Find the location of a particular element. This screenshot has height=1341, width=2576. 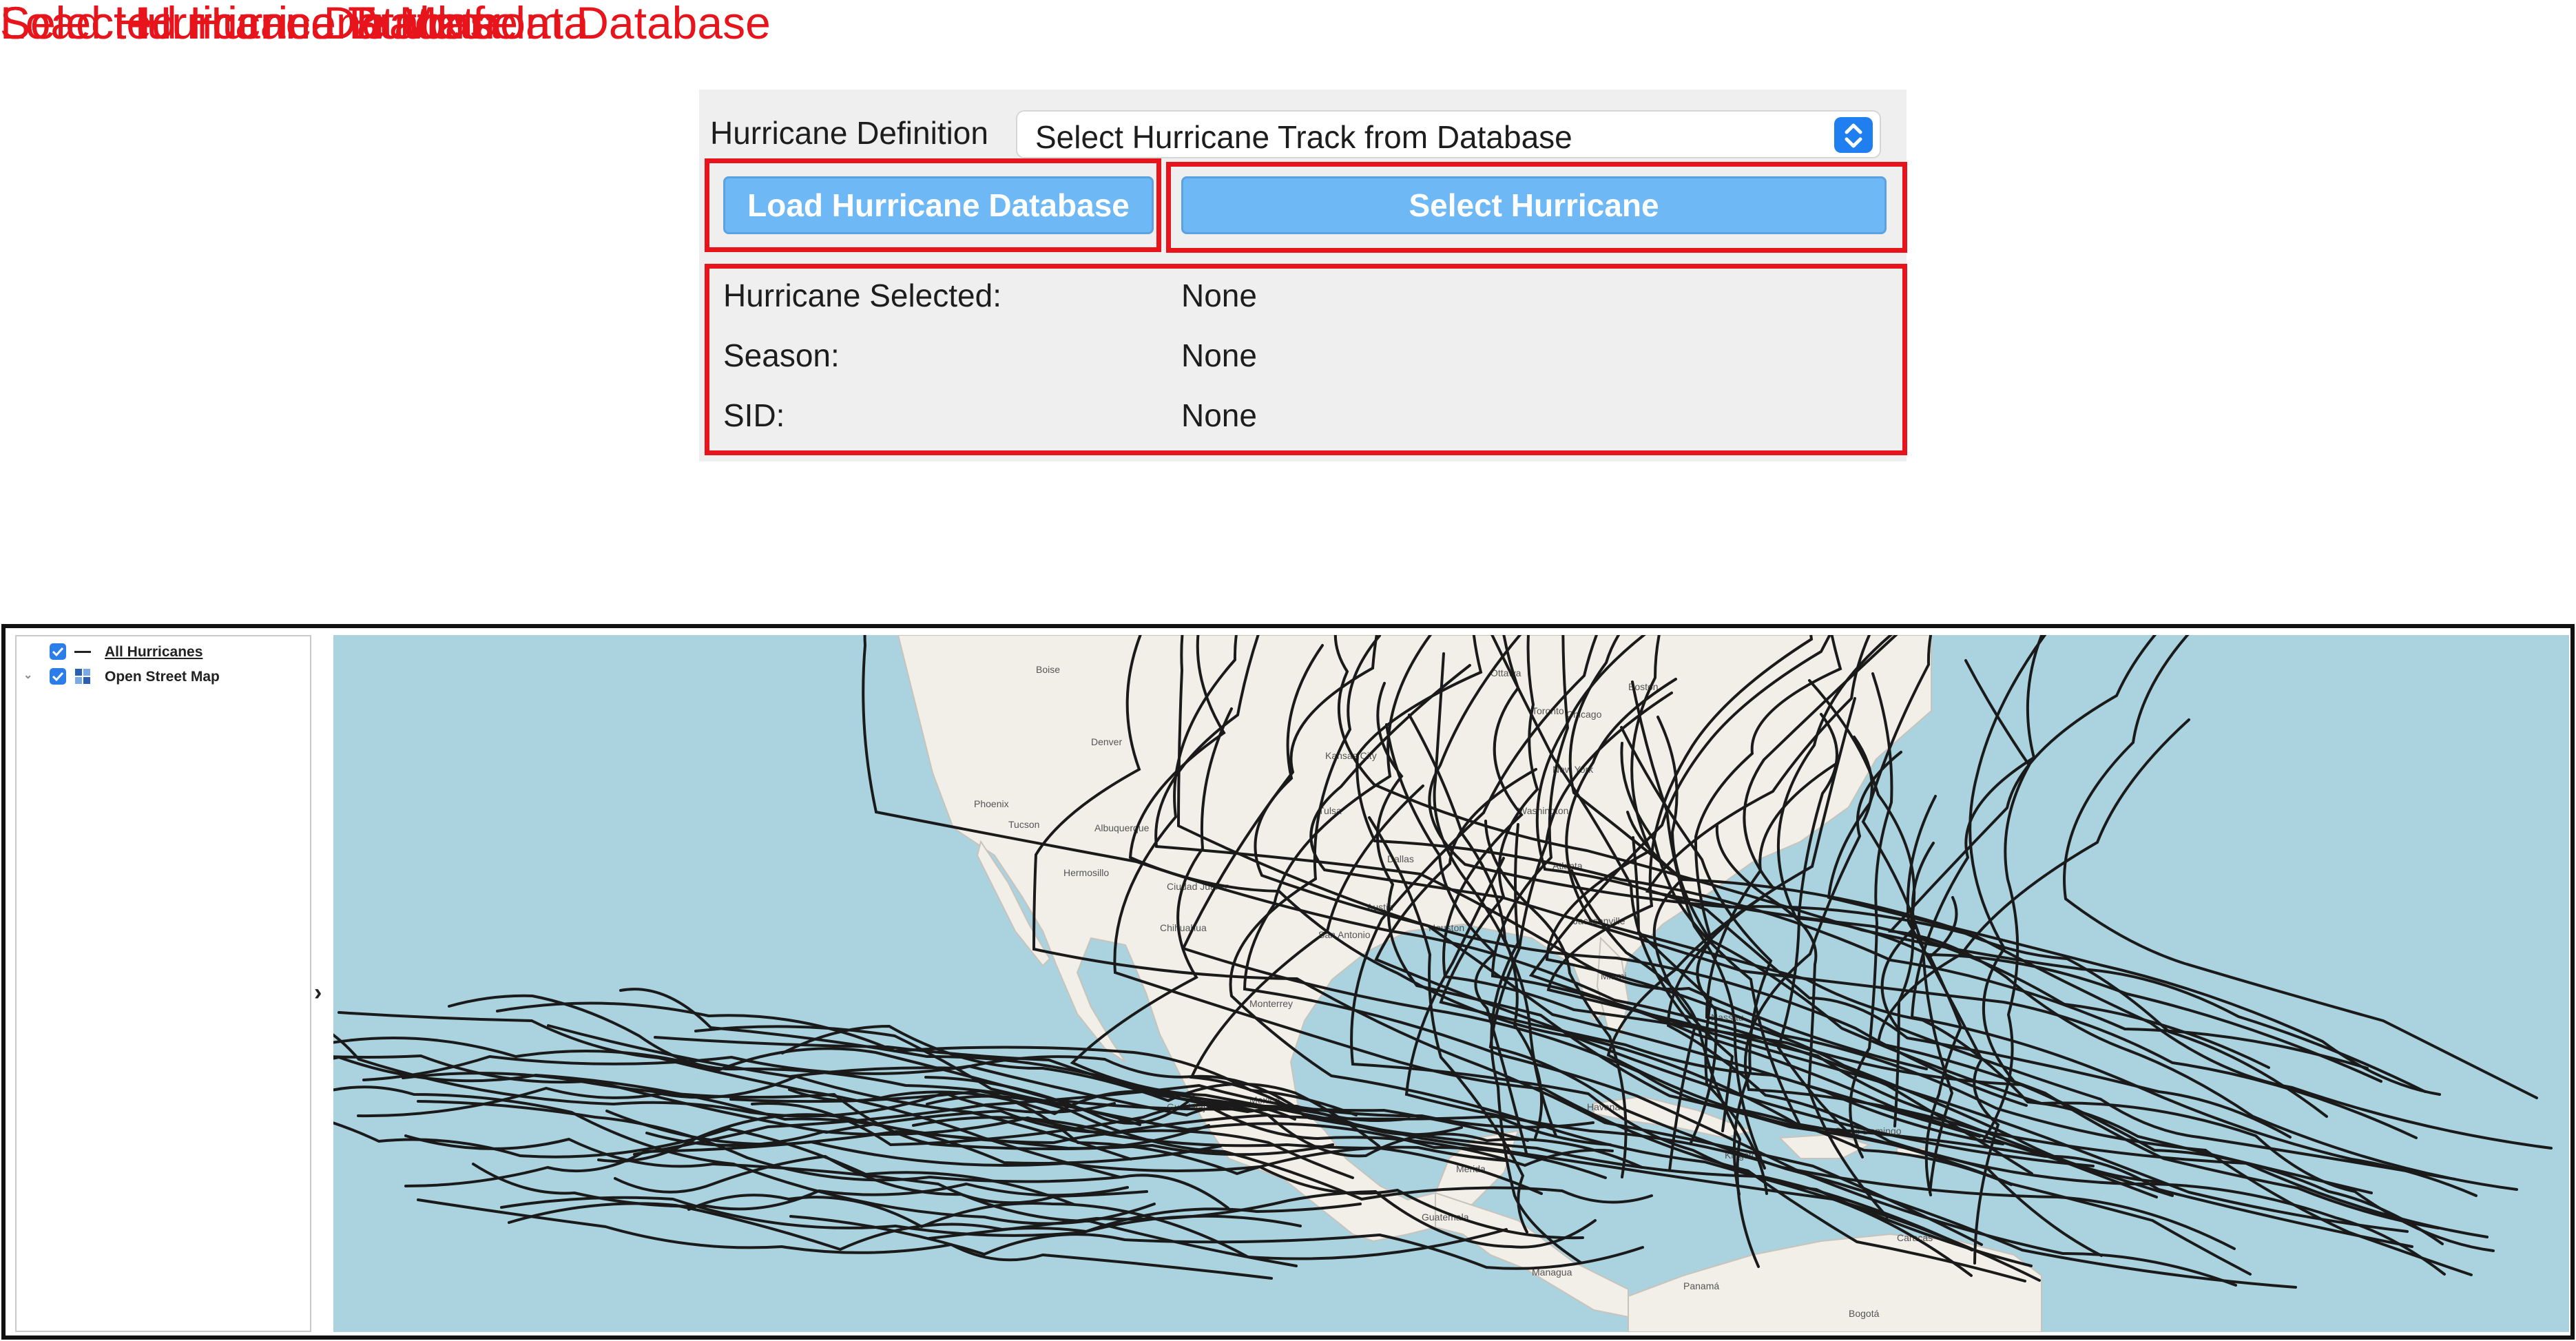

highlight-metadata is located at coordinates (1306, 359).